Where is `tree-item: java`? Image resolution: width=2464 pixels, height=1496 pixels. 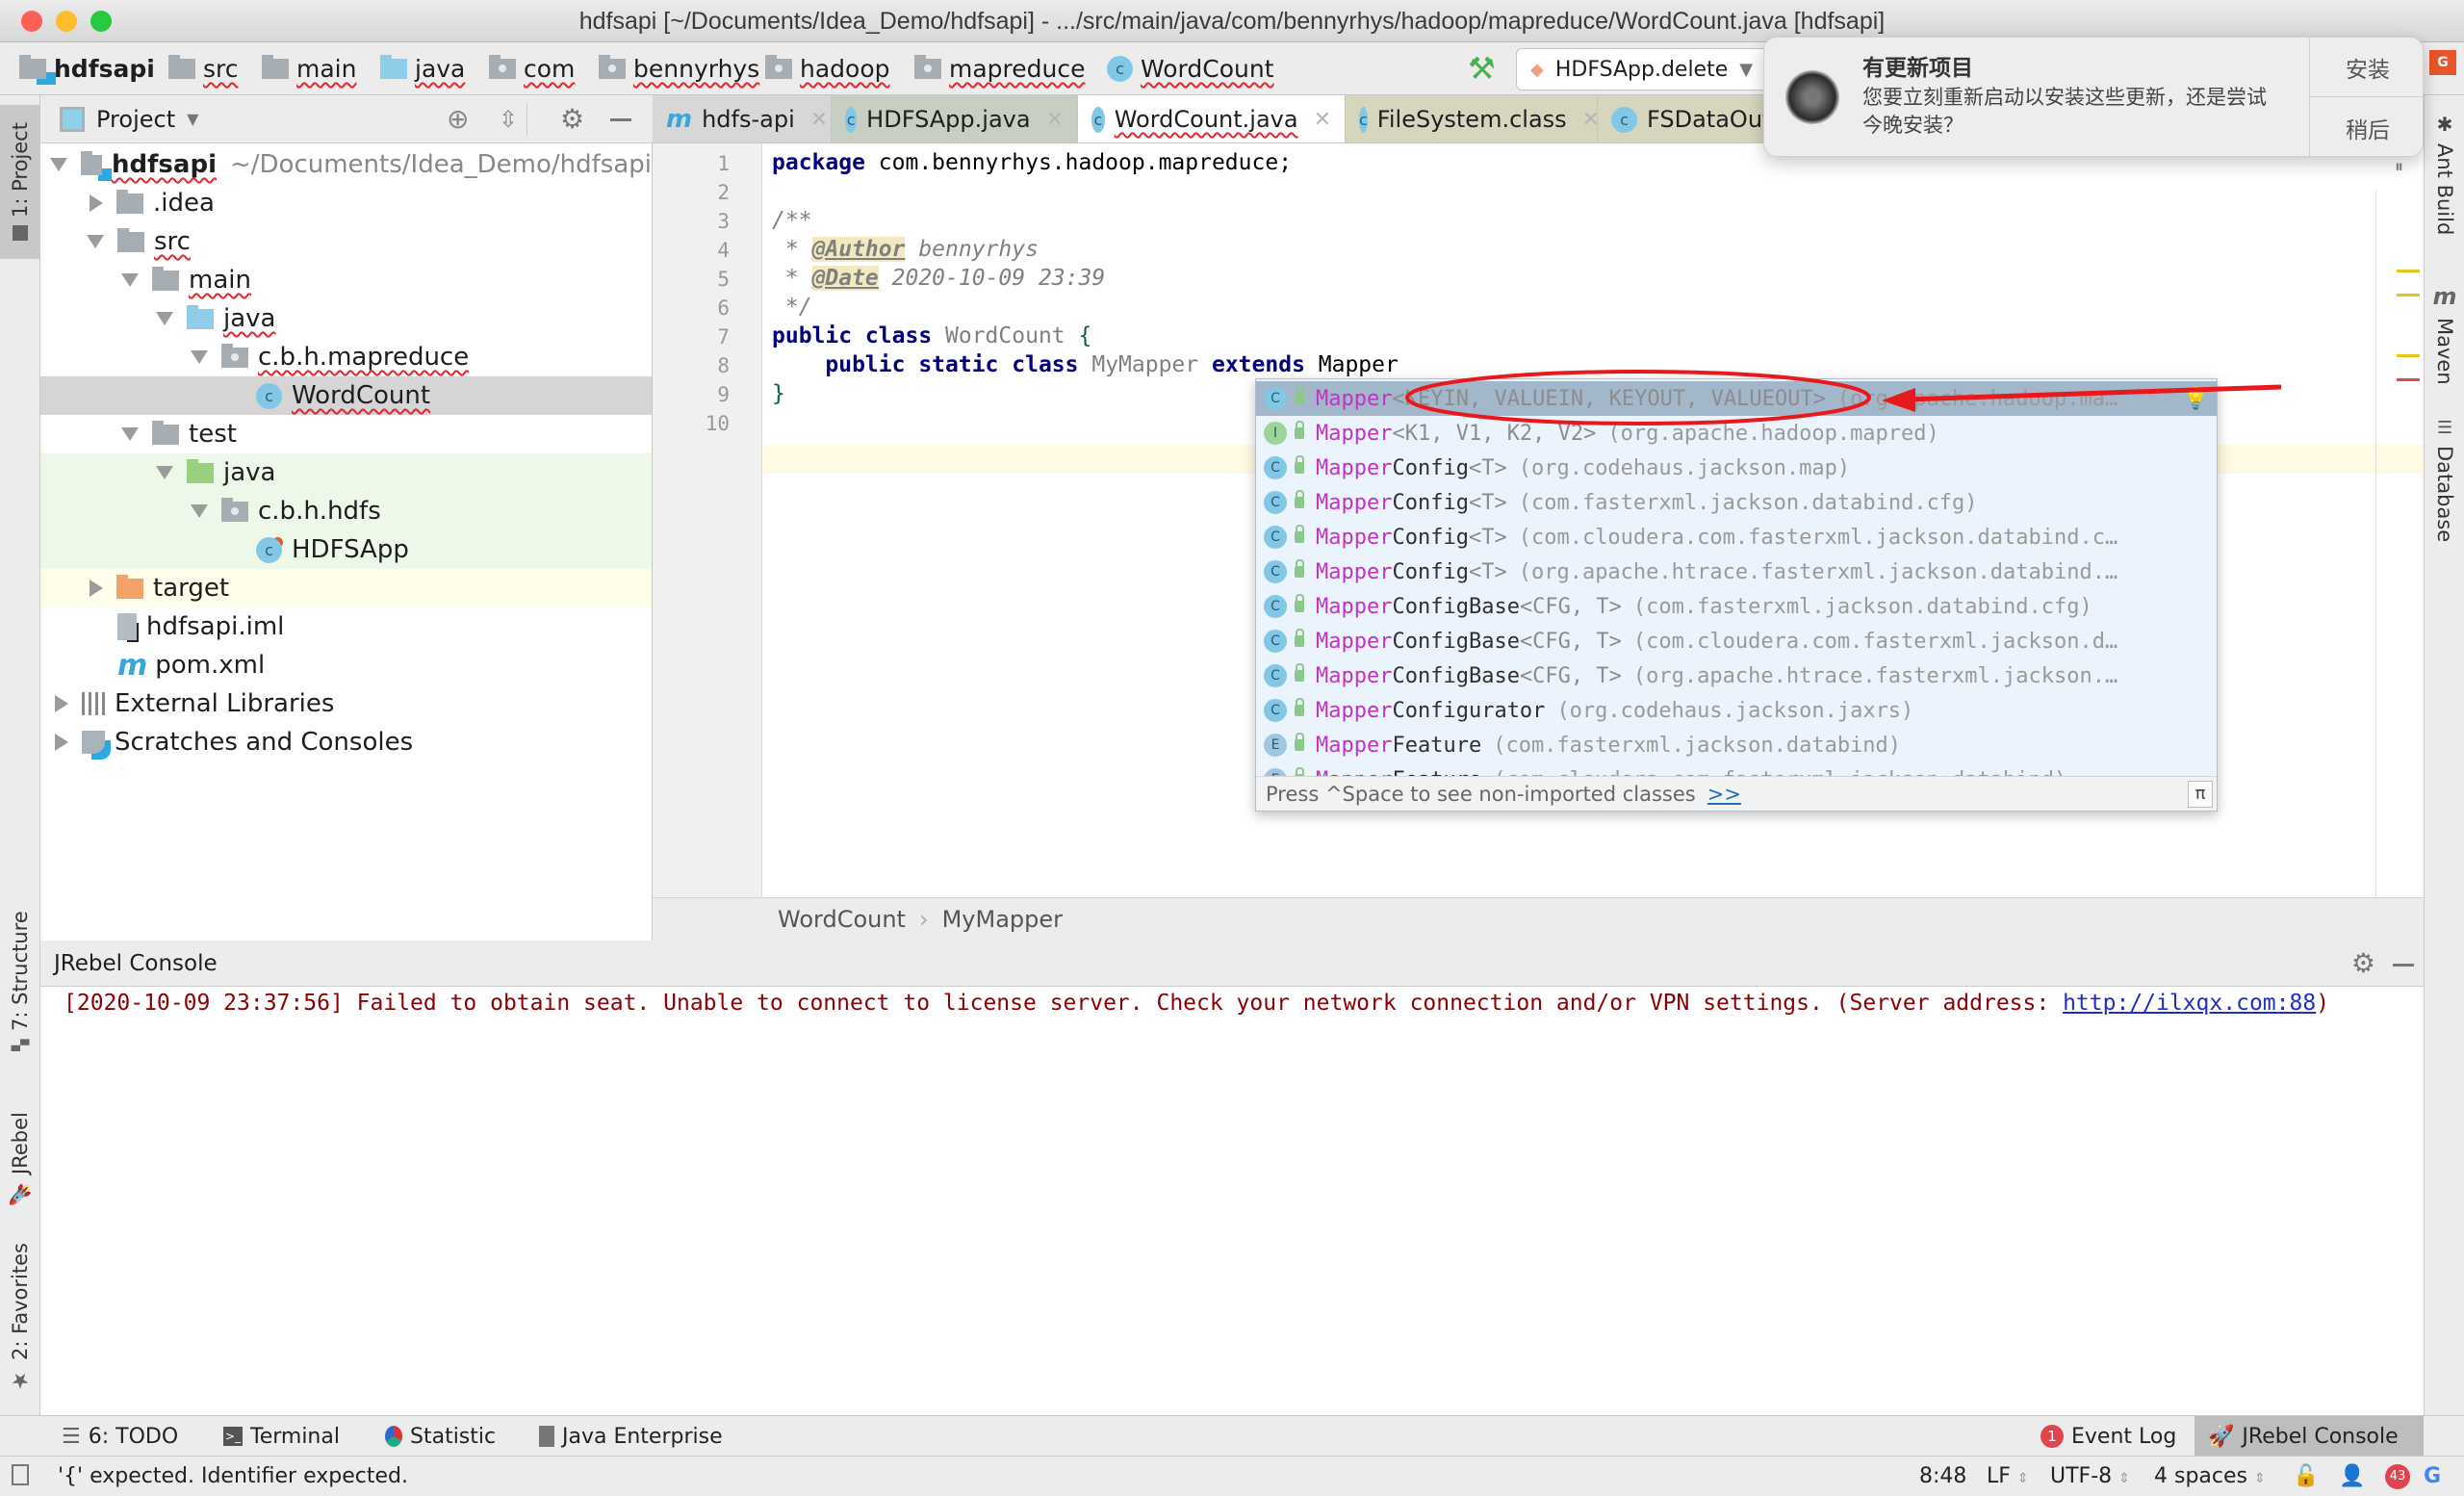
tree-item: java is located at coordinates (346, 318).